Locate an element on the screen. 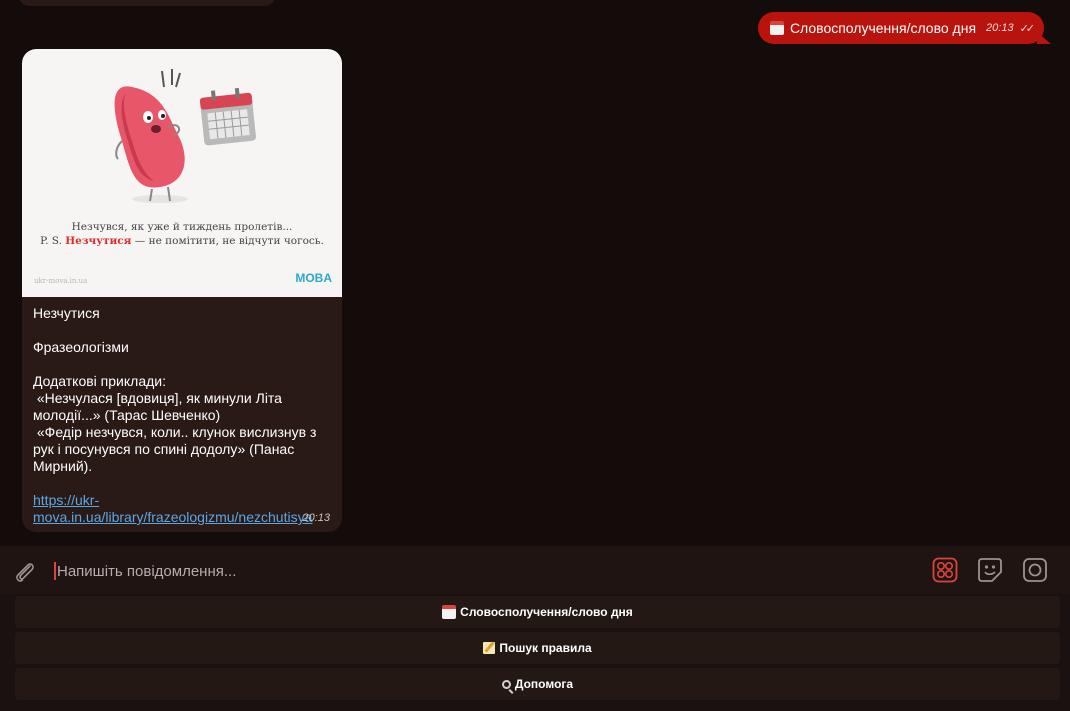 The width and height of the screenshot is (1070, 711). outgoing-message: Словосполучення/слово дня 20:13 ✓✓ is located at coordinates (904, 28).